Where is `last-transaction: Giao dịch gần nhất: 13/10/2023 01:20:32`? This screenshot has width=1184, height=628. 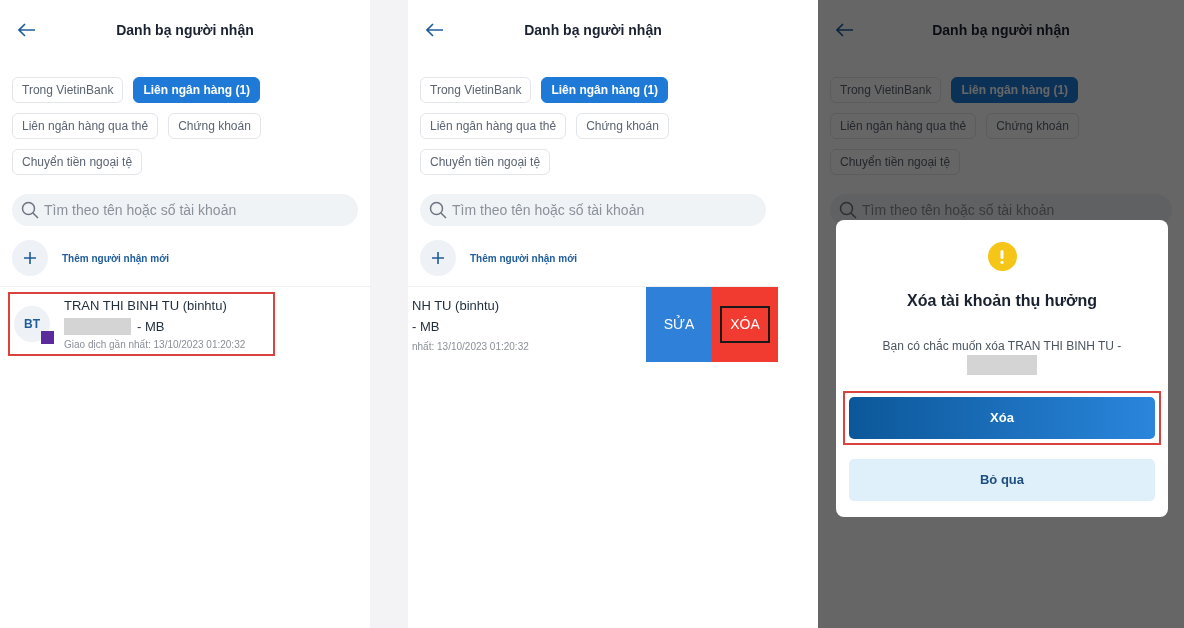
last-transaction: Giao dịch gần nhất: 13/10/2023 01:20:32 is located at coordinates (155, 345).